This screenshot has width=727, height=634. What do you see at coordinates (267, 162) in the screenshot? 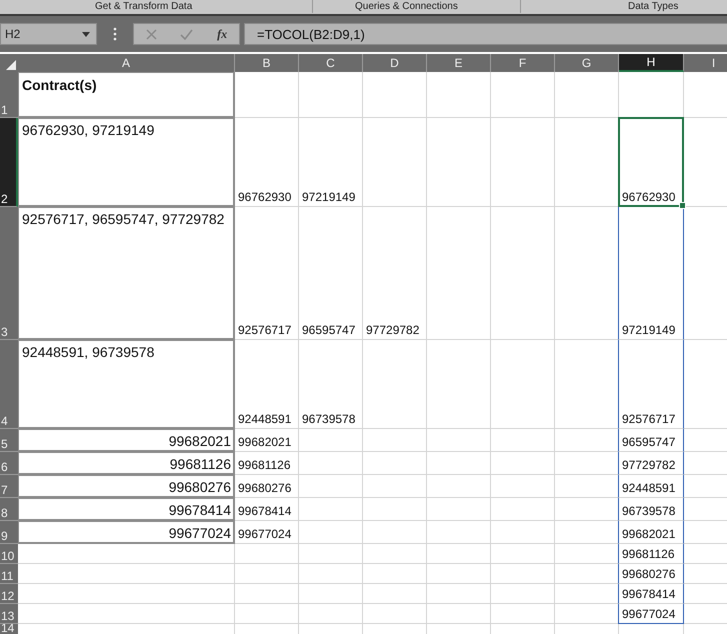
I see `table-cell: 96762930` at bounding box center [267, 162].